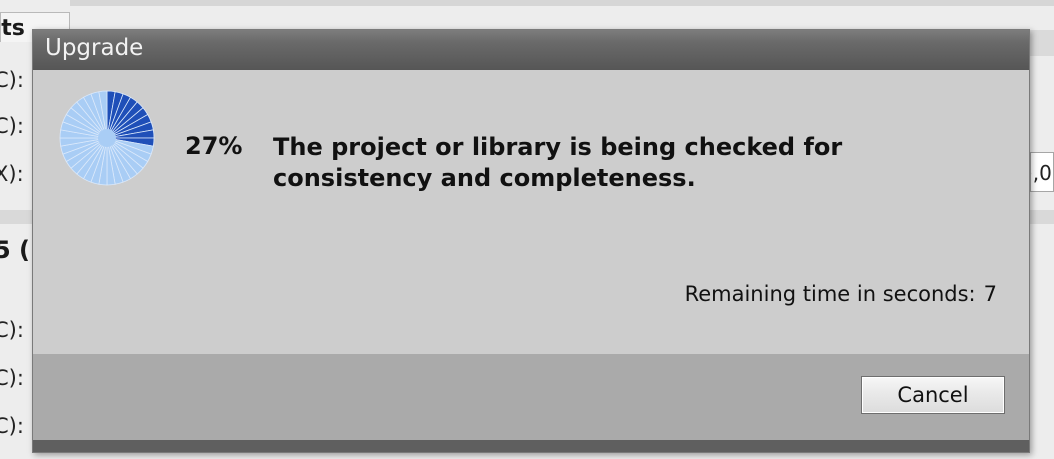  Describe the element at coordinates (12, 174) in the screenshot. I see `background-field-label: X):` at that location.